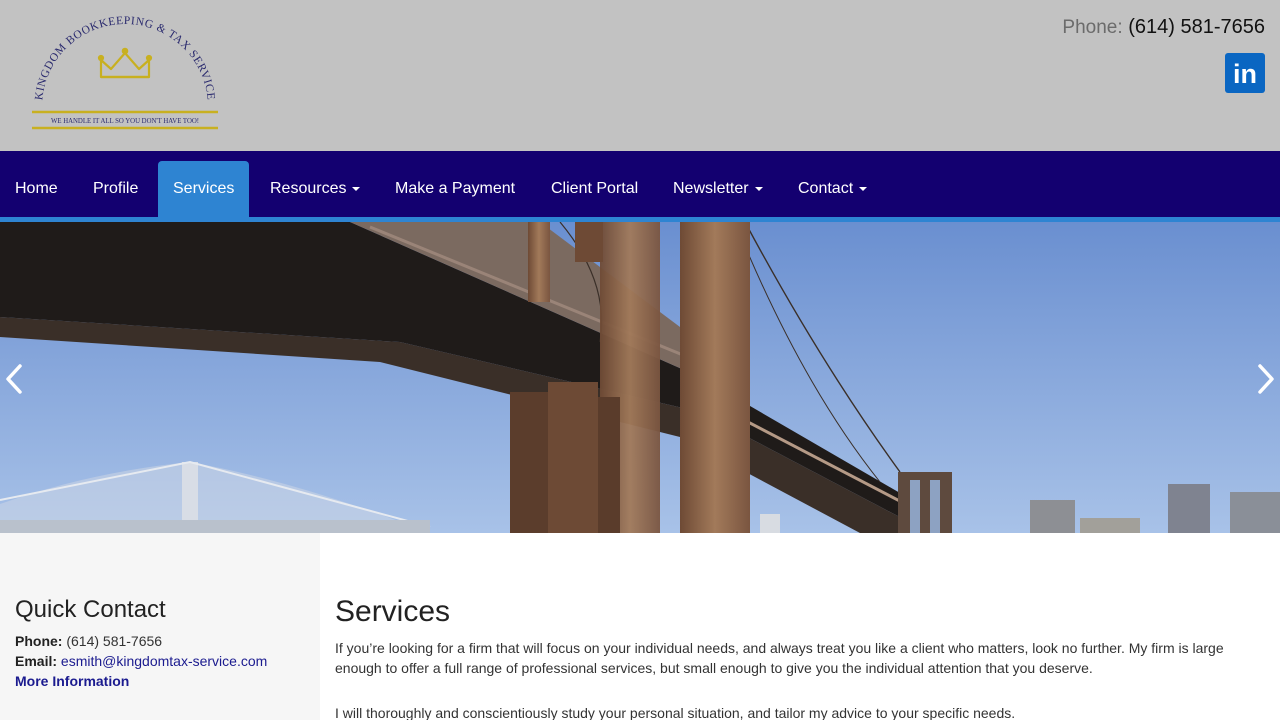 This screenshot has width=1280, height=720. Describe the element at coordinates (826, 188) in the screenshot. I see `nav-item-label: Contact` at that location.